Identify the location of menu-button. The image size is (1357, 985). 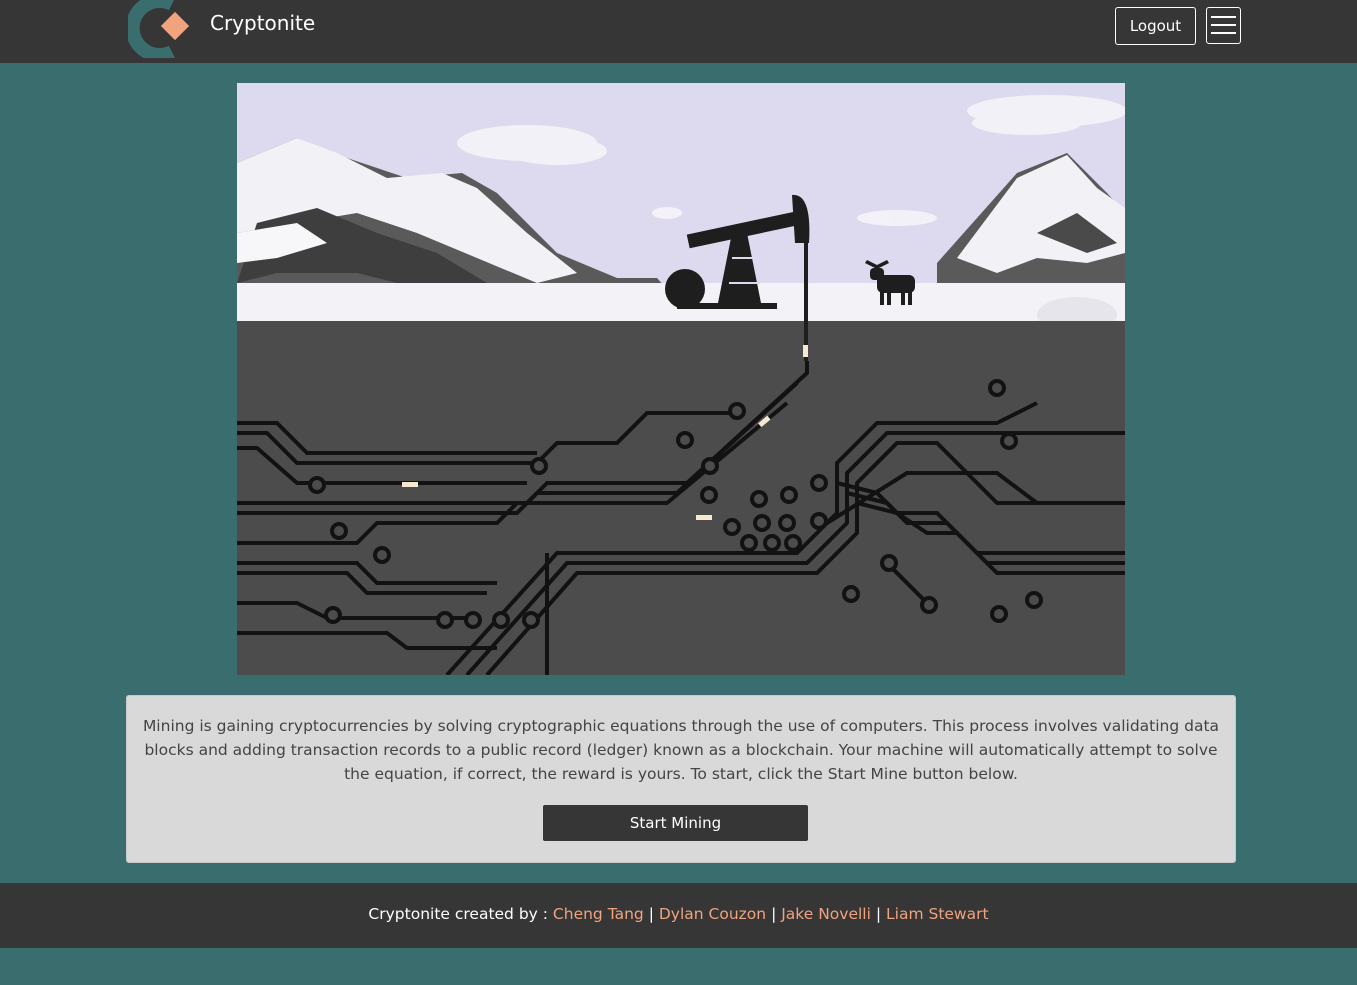
(1223, 25).